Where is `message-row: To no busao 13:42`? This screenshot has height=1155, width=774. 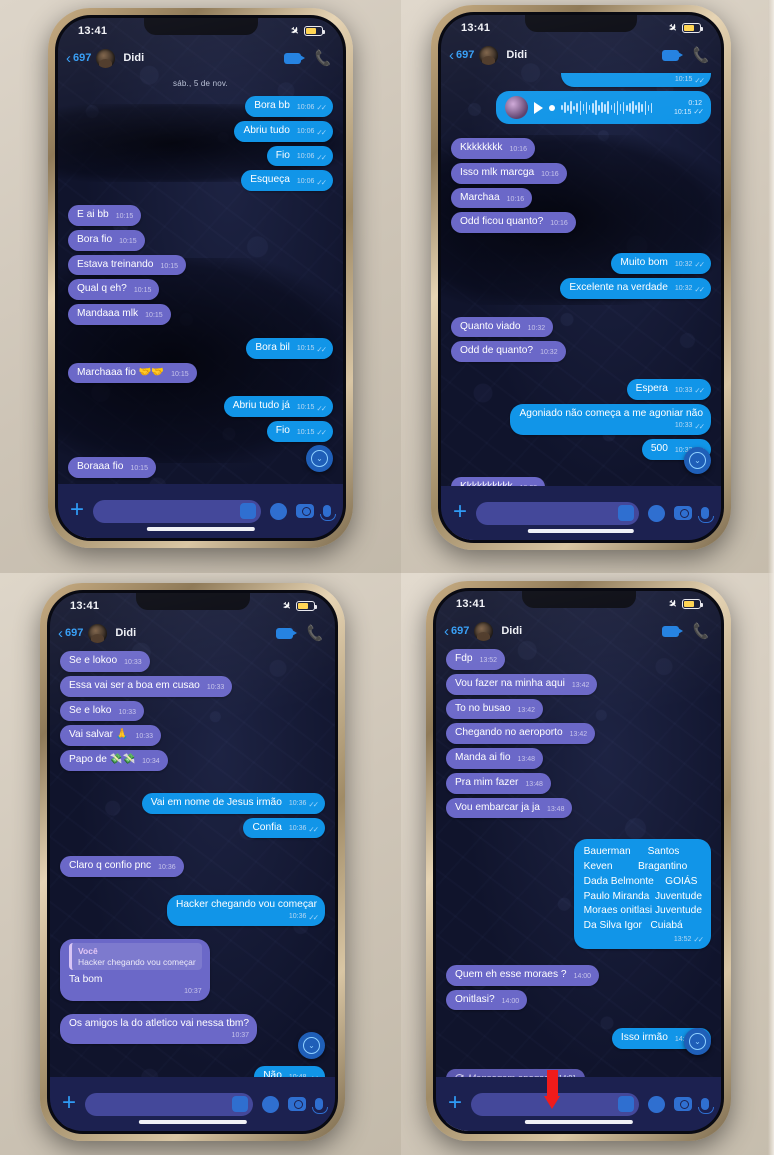 message-row: To no busao 13:42 is located at coordinates (578, 709).